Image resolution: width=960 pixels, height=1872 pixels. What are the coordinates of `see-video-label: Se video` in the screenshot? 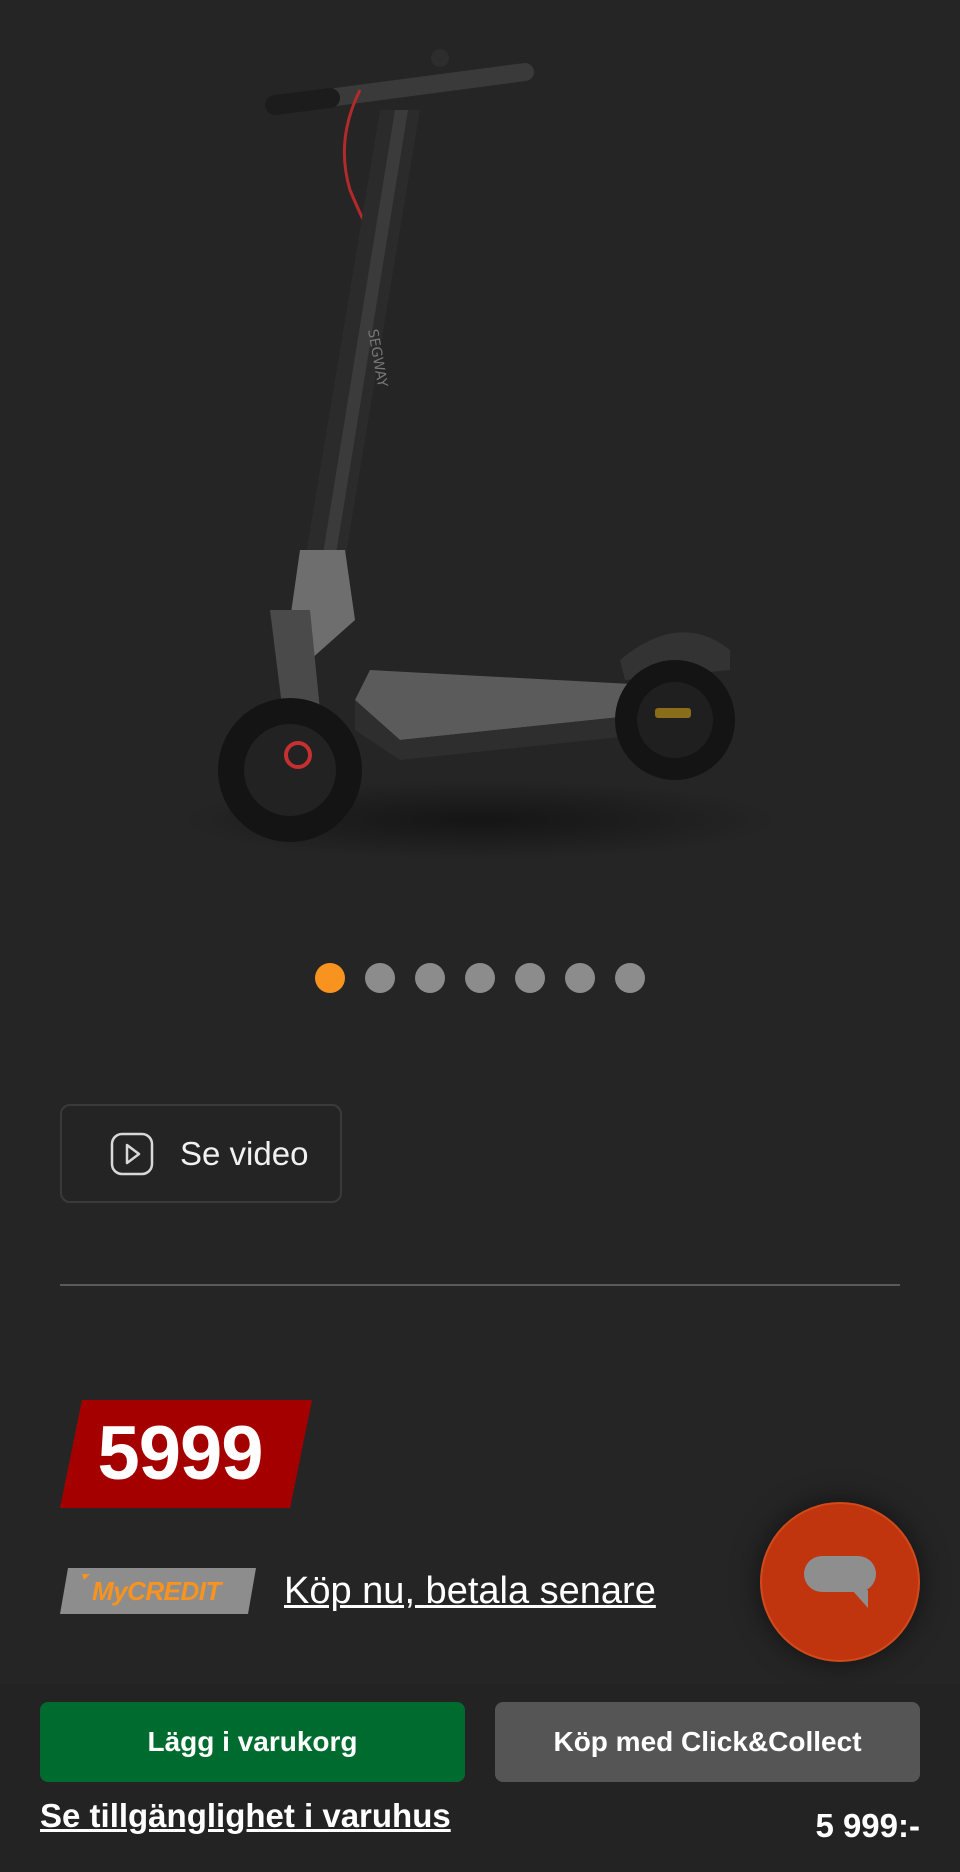 It's located at (244, 1153).